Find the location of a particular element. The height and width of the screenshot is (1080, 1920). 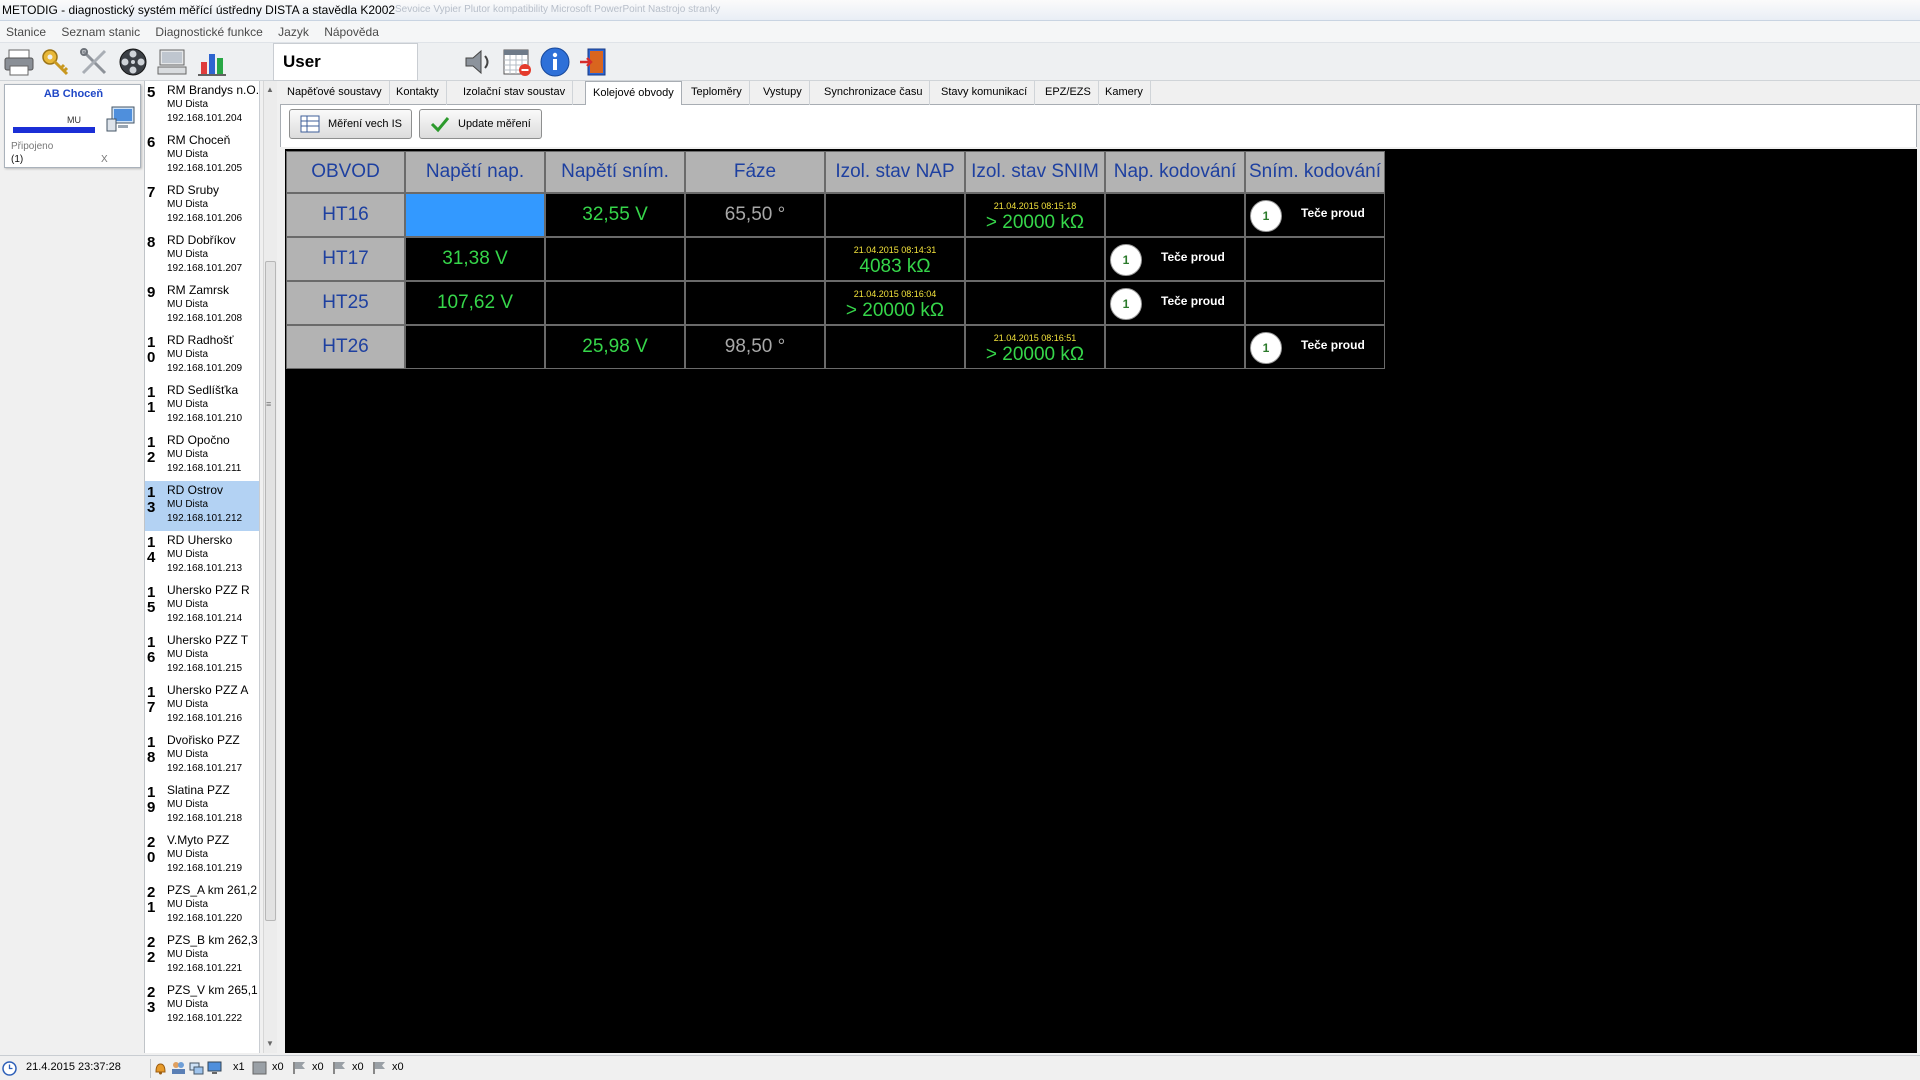

chart-icon is located at coordinates (212, 62).